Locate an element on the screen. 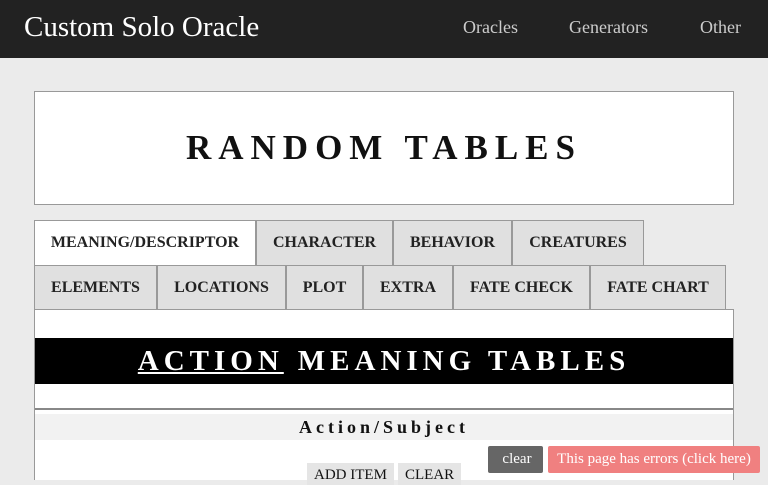 This screenshot has width=768, height=485. tab-fate-check: FATE CHECK is located at coordinates (521, 287).